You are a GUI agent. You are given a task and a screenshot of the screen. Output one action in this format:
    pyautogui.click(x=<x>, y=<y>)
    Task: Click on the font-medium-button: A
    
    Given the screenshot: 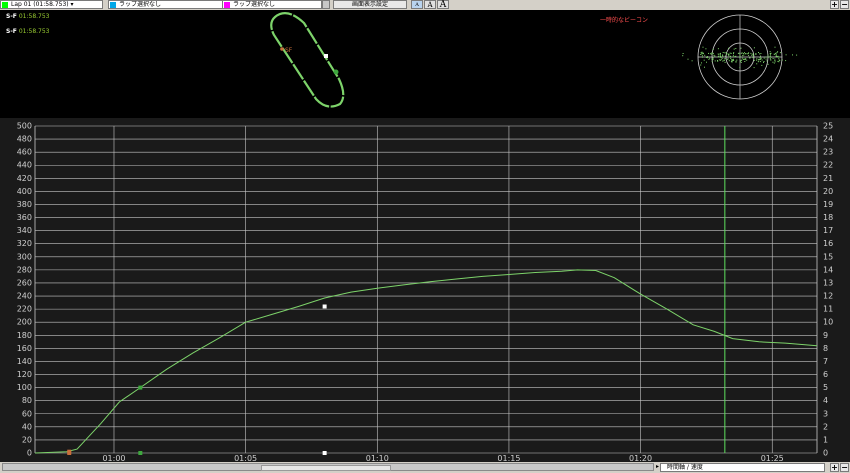 What is the action you would take?
    pyautogui.click(x=430, y=4)
    